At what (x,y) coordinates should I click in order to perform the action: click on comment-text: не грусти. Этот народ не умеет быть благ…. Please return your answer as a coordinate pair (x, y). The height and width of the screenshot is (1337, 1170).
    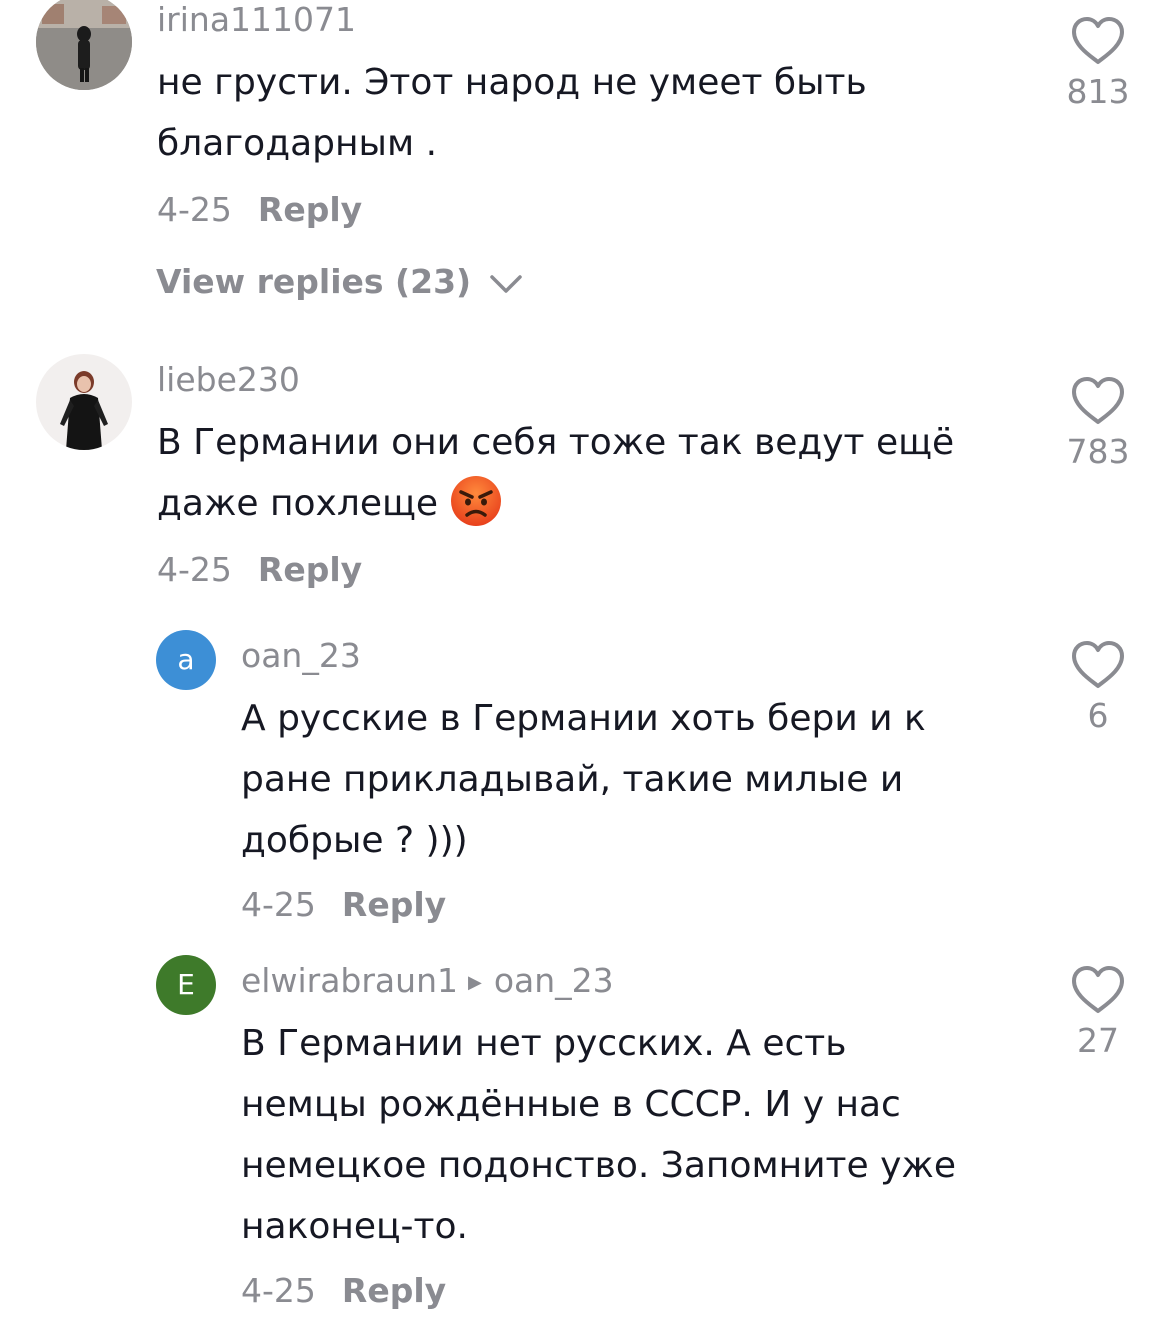
    Looking at the image, I should click on (512, 113).